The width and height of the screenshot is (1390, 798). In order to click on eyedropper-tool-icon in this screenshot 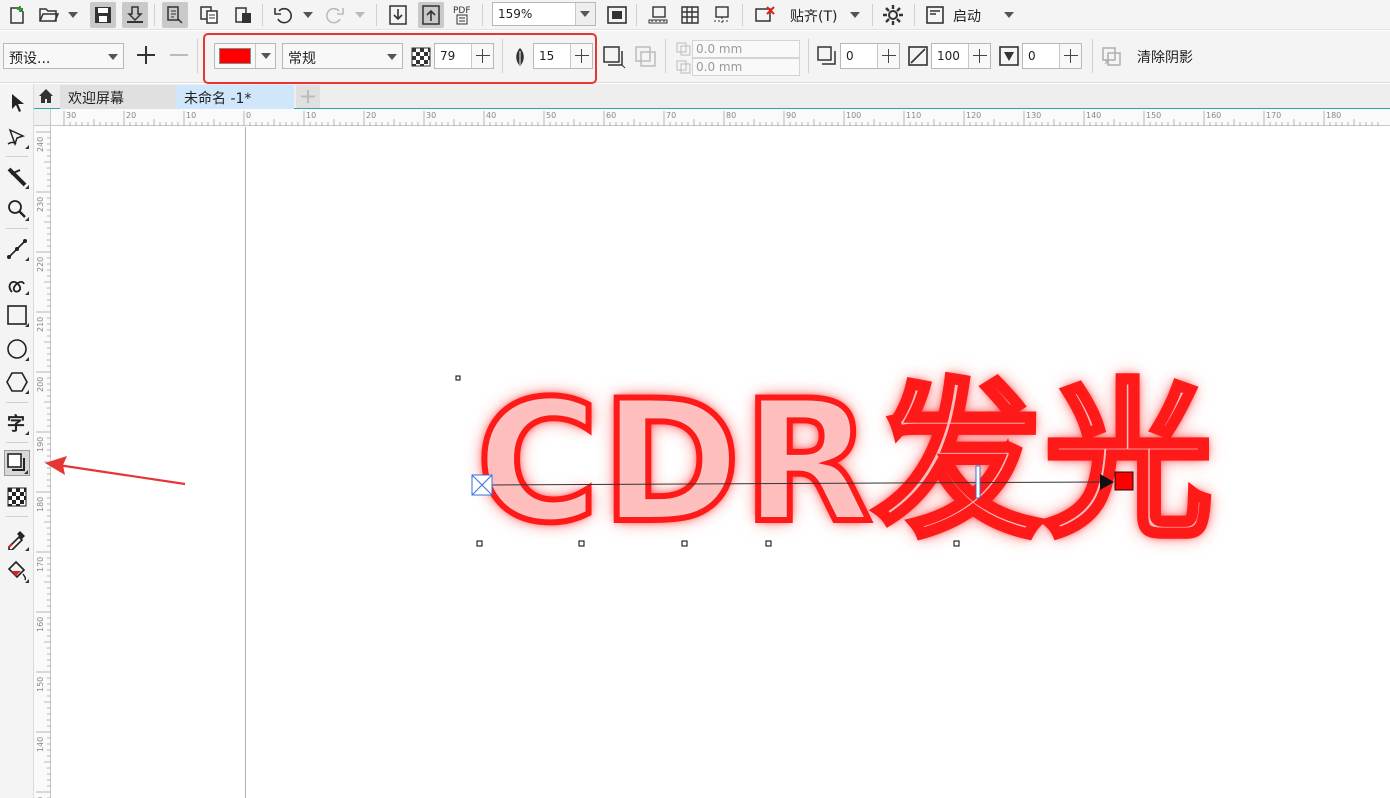, I will do `click(17, 539)`.